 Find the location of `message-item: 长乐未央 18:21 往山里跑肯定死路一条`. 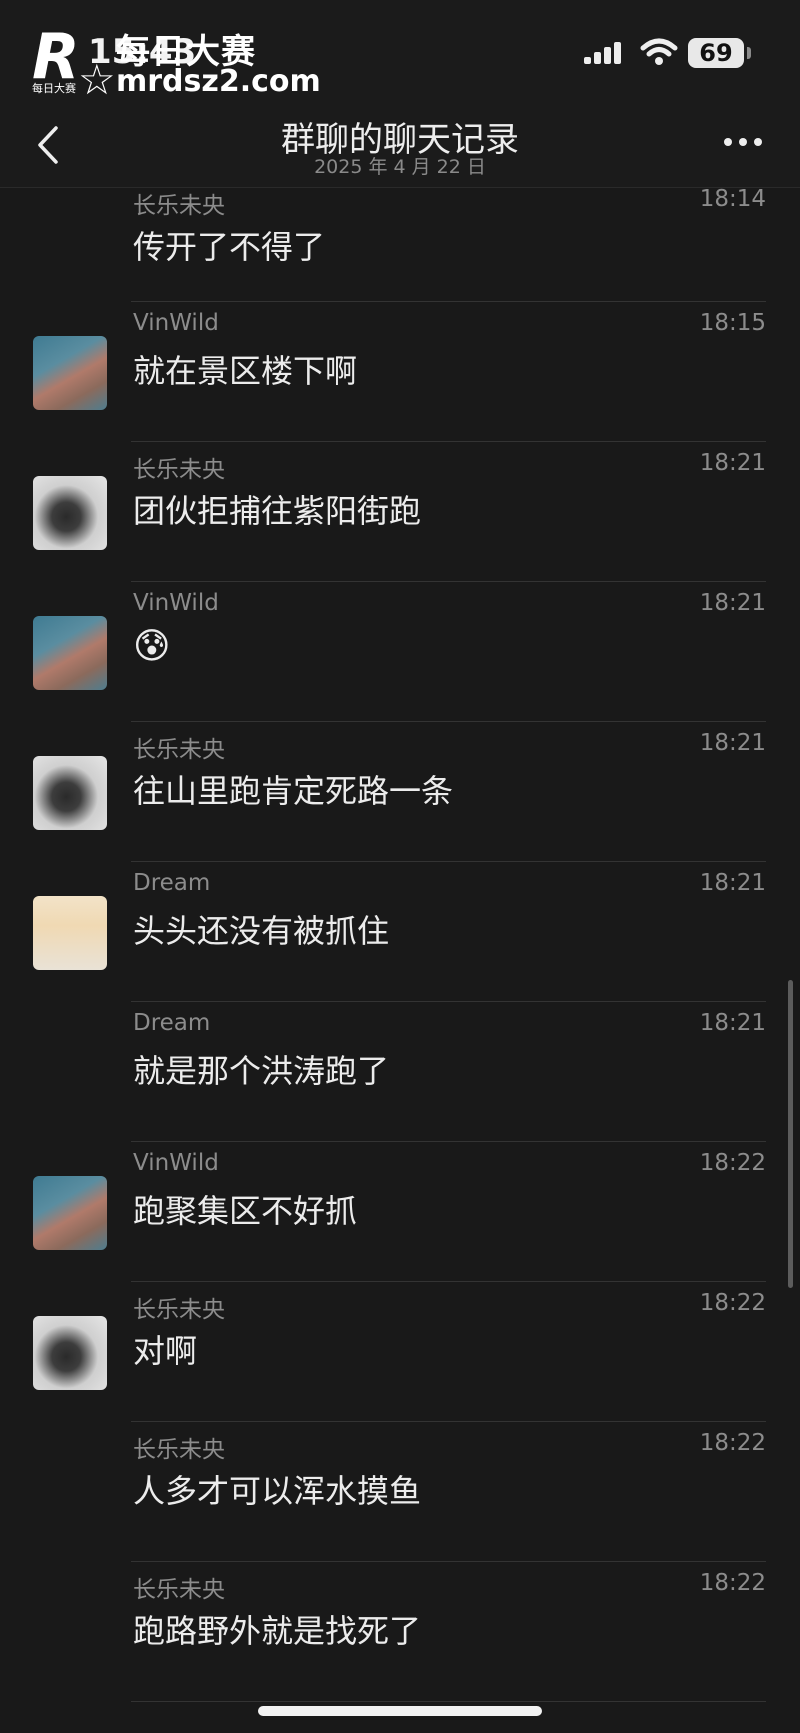

message-item: 长乐未央 18:21 往山里跑肯定死路一条 is located at coordinates (400, 792).